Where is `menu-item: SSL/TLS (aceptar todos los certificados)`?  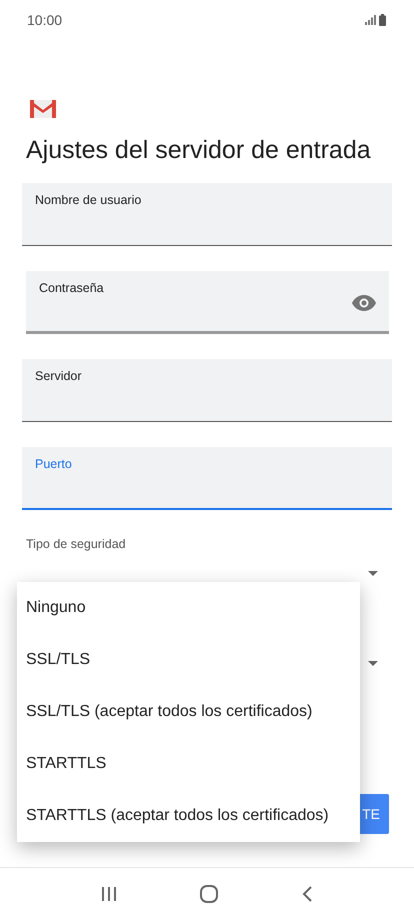
menu-item: SSL/TLS (aceptar todos los certificados) is located at coordinates (188, 712).